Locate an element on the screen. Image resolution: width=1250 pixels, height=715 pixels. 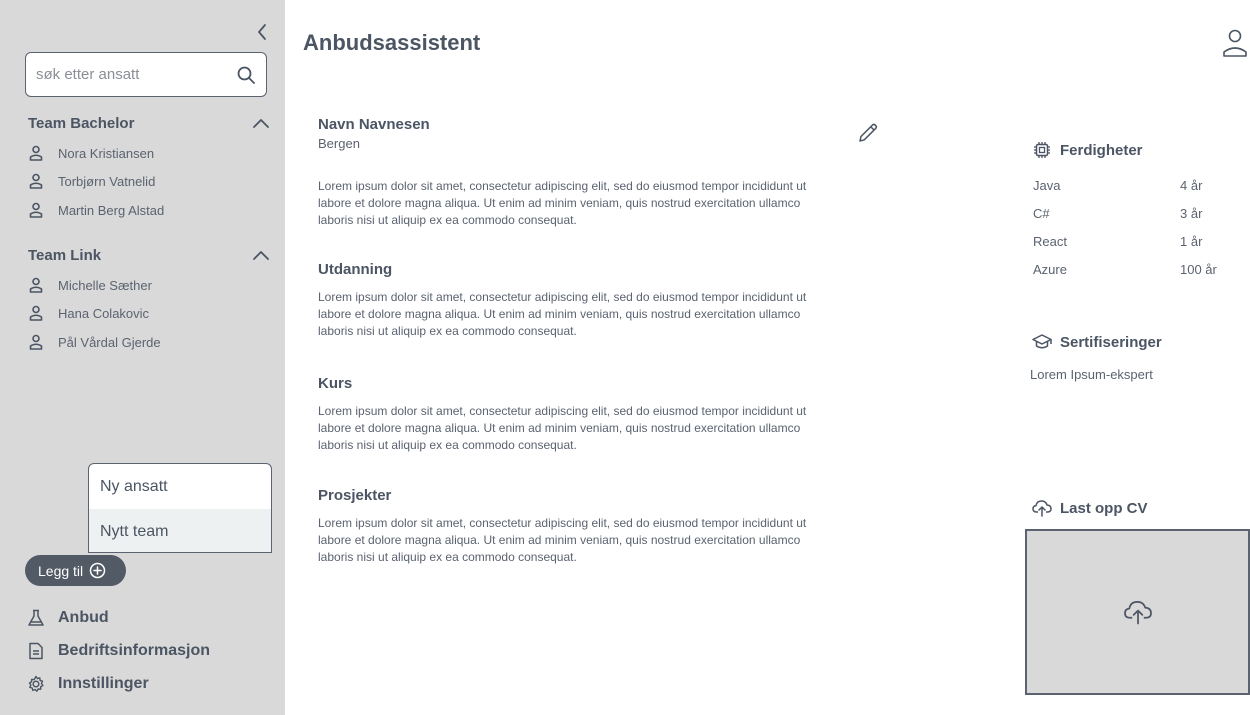
team-header-bachelor: Team Bachelor is located at coordinates (149, 123).